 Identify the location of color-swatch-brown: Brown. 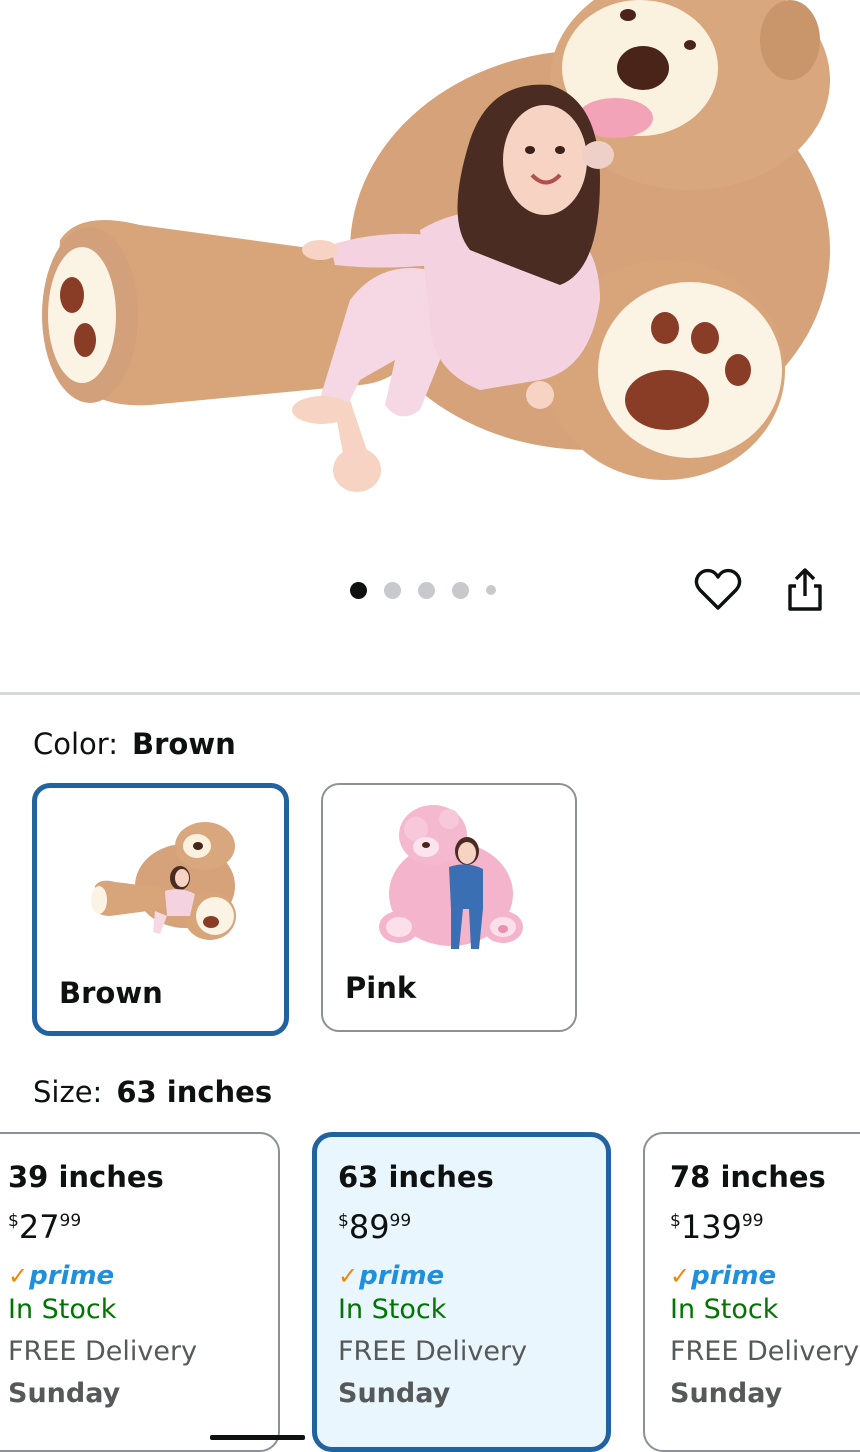
(160, 909).